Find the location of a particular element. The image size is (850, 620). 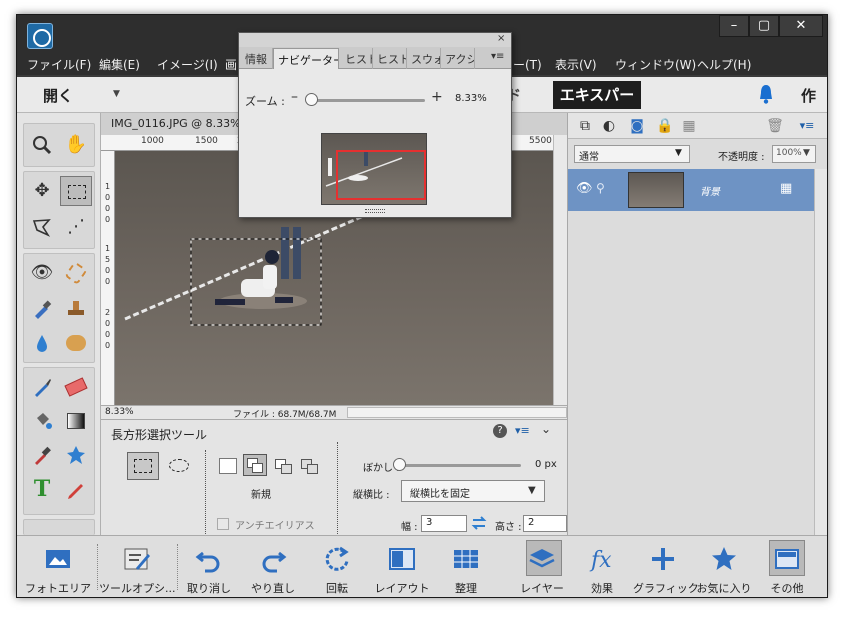

menu-edit: 編集(E) is located at coordinates (119, 64).